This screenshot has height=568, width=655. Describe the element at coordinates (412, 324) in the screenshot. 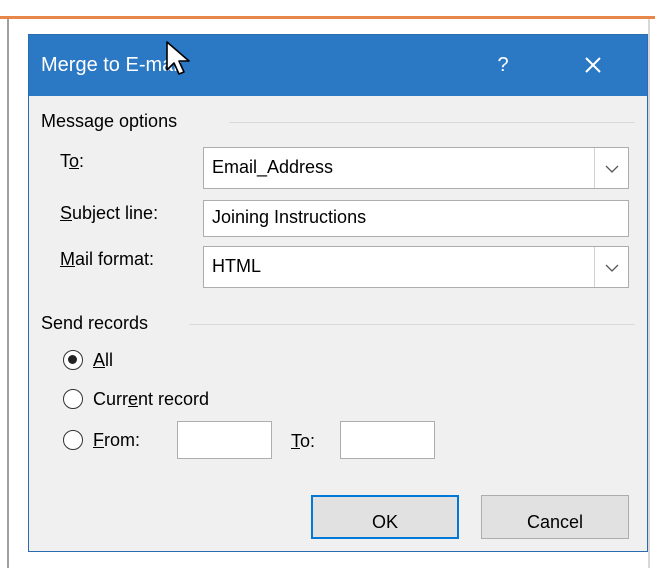

I see `send-records-divider` at that location.